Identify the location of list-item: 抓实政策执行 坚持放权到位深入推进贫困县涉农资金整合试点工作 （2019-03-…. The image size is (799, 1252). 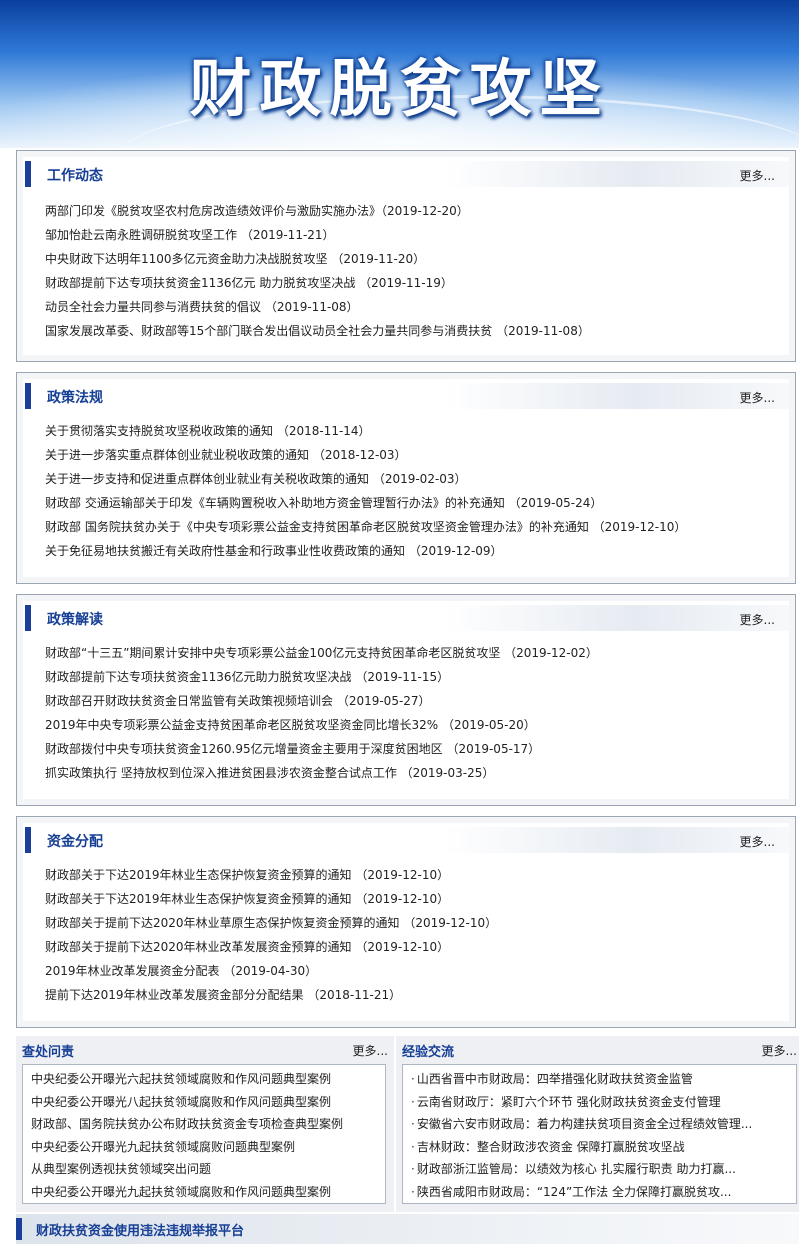
(412, 773).